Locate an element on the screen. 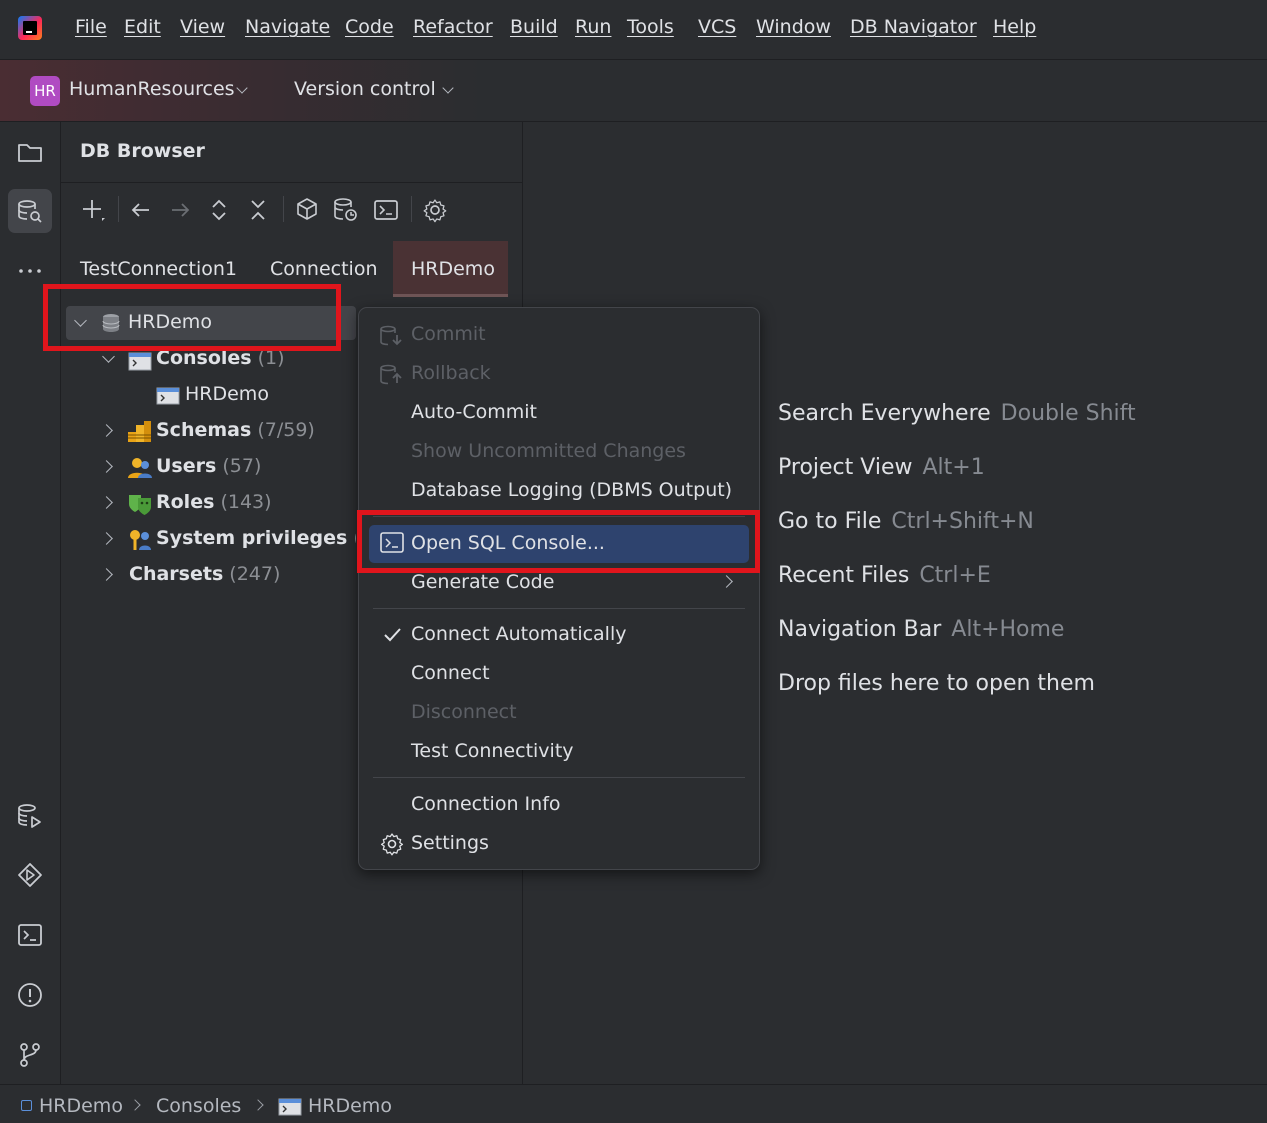  add-icon is located at coordinates (94, 210).